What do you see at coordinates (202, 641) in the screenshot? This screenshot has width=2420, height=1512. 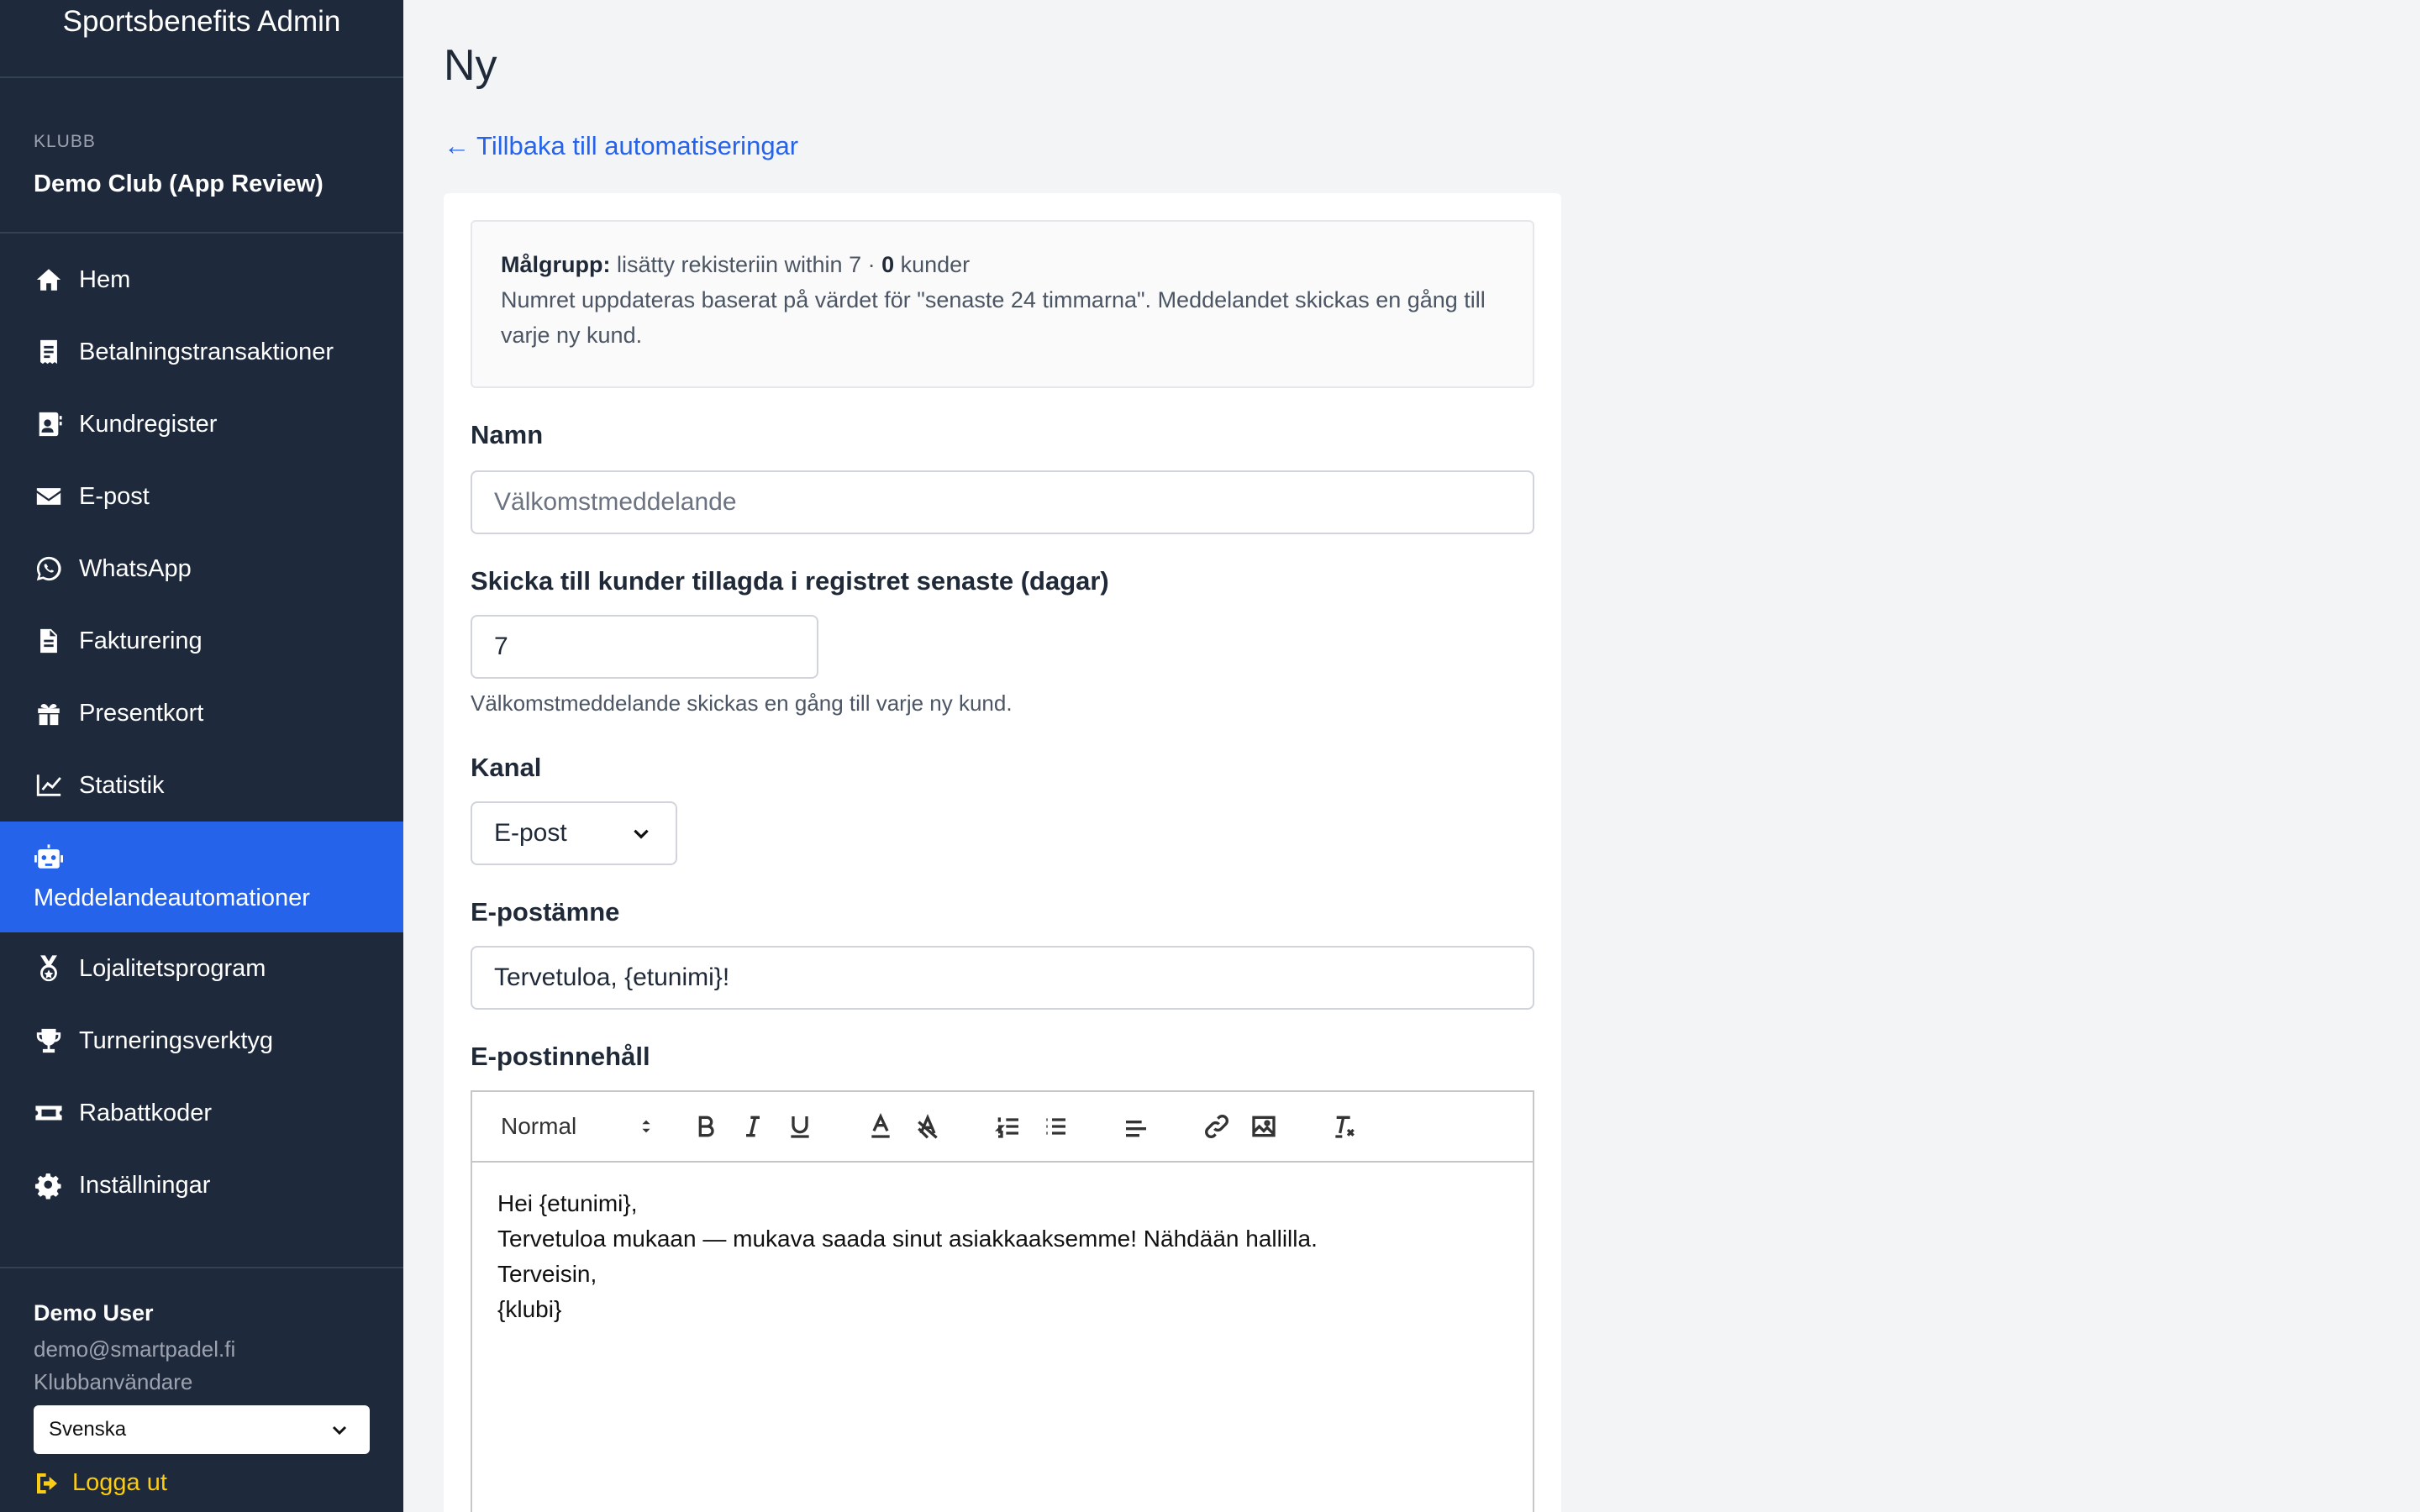 I see `sidebar-item-fakturering: Fakturering` at bounding box center [202, 641].